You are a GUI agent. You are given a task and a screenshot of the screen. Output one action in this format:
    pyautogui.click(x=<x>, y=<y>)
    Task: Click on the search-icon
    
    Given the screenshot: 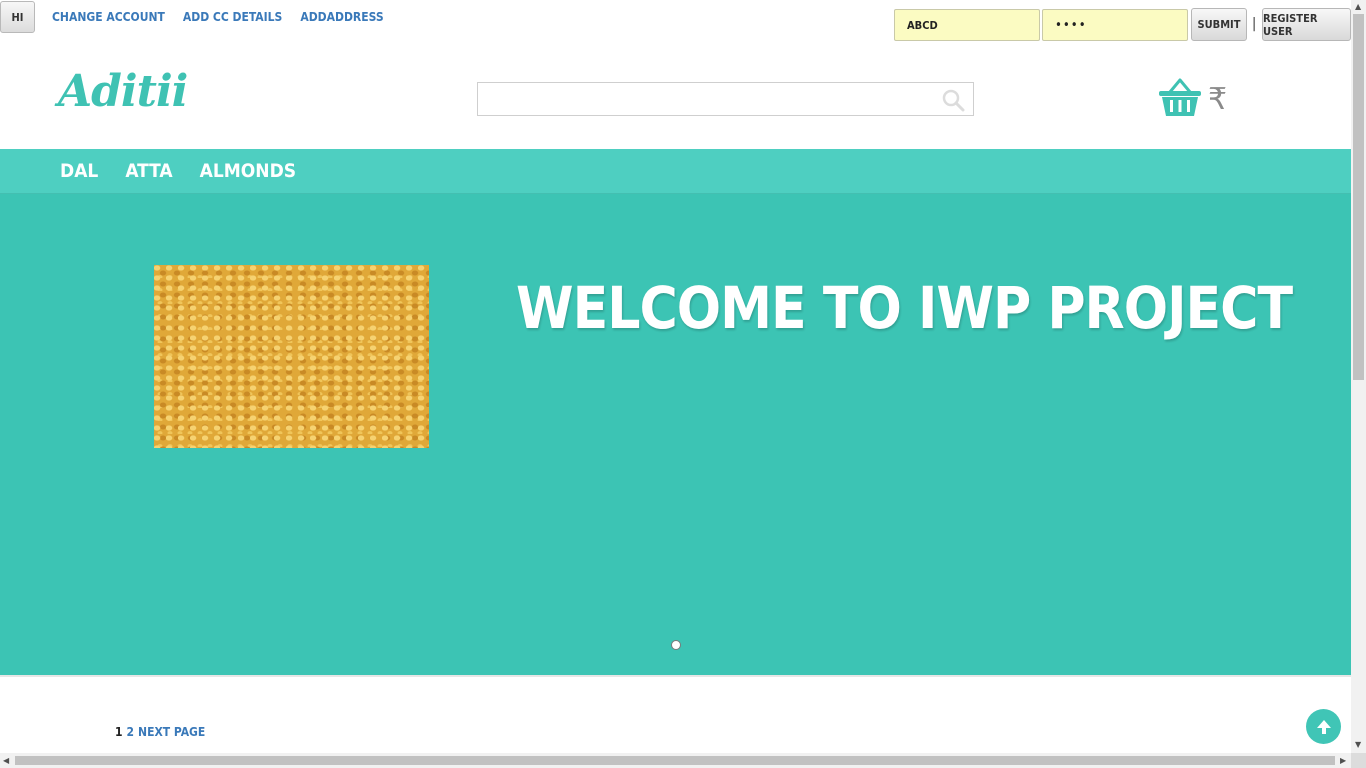 What is the action you would take?
    pyautogui.click(x=953, y=100)
    